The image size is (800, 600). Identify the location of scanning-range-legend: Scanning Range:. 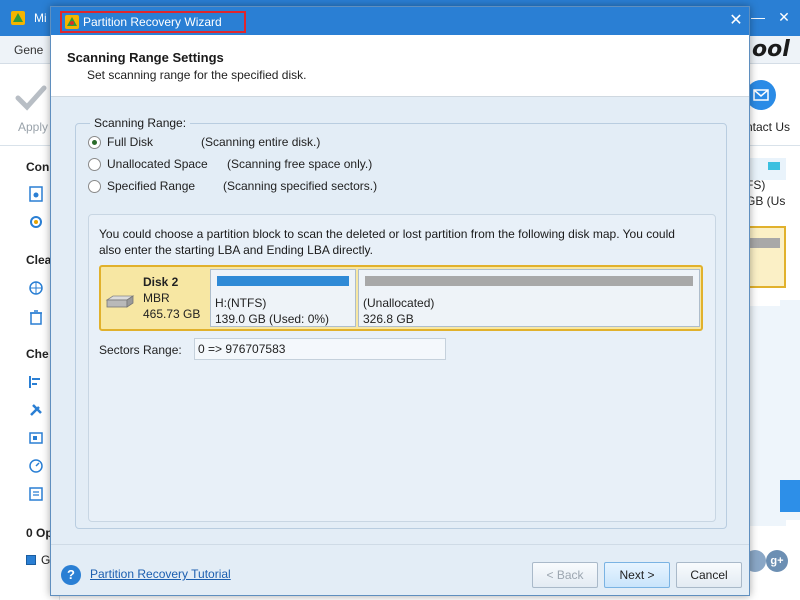
(140, 123).